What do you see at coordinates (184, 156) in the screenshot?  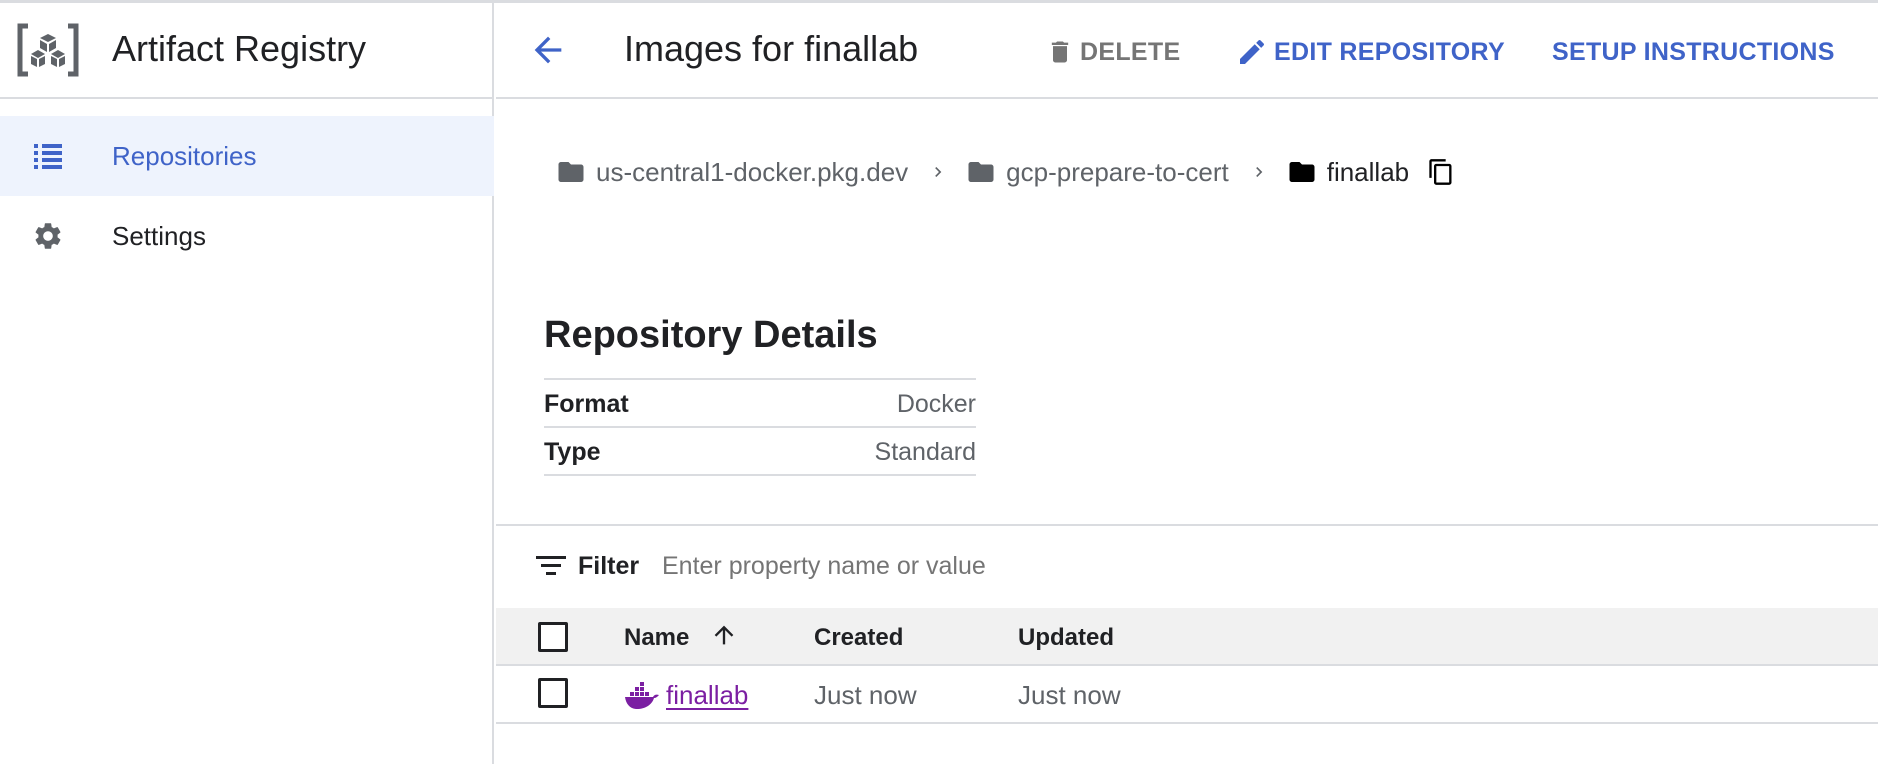 I see `sidebar-item-label: Repositories` at bounding box center [184, 156].